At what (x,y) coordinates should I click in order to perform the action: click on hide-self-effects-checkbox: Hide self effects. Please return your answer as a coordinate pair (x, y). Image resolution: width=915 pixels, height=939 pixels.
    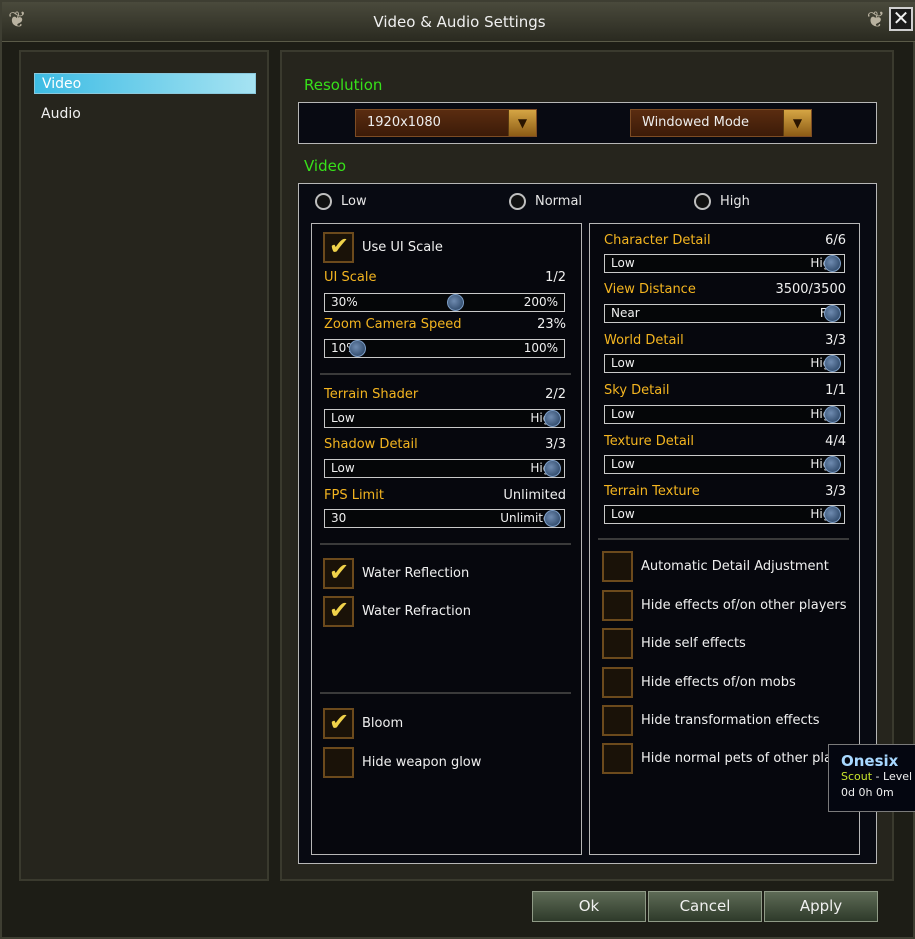
    Looking at the image, I should click on (674, 643).